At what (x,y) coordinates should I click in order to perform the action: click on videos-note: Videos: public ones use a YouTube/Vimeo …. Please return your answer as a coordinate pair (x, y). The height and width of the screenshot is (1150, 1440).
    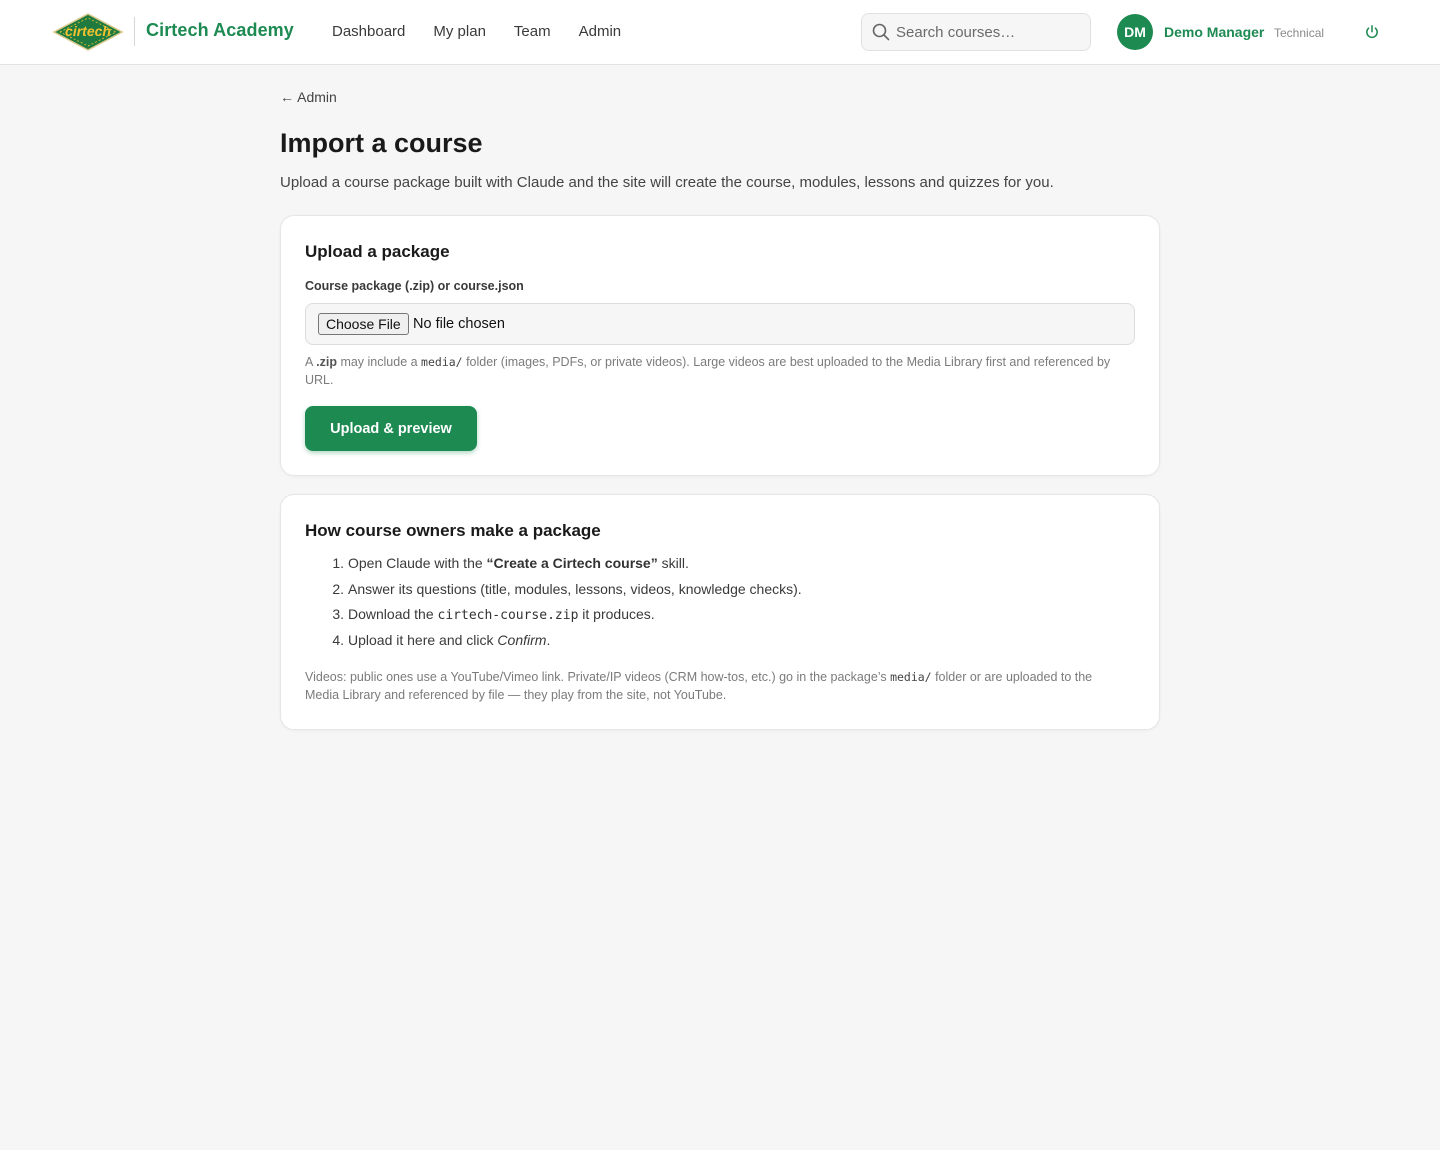
    Looking at the image, I should click on (699, 686).